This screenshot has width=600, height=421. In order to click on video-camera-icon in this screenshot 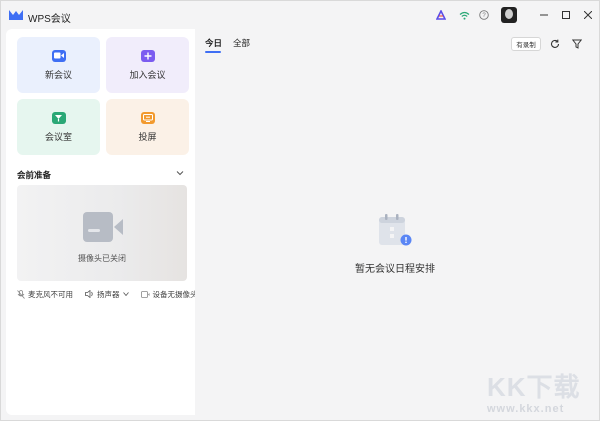, I will do `click(58, 55)`.